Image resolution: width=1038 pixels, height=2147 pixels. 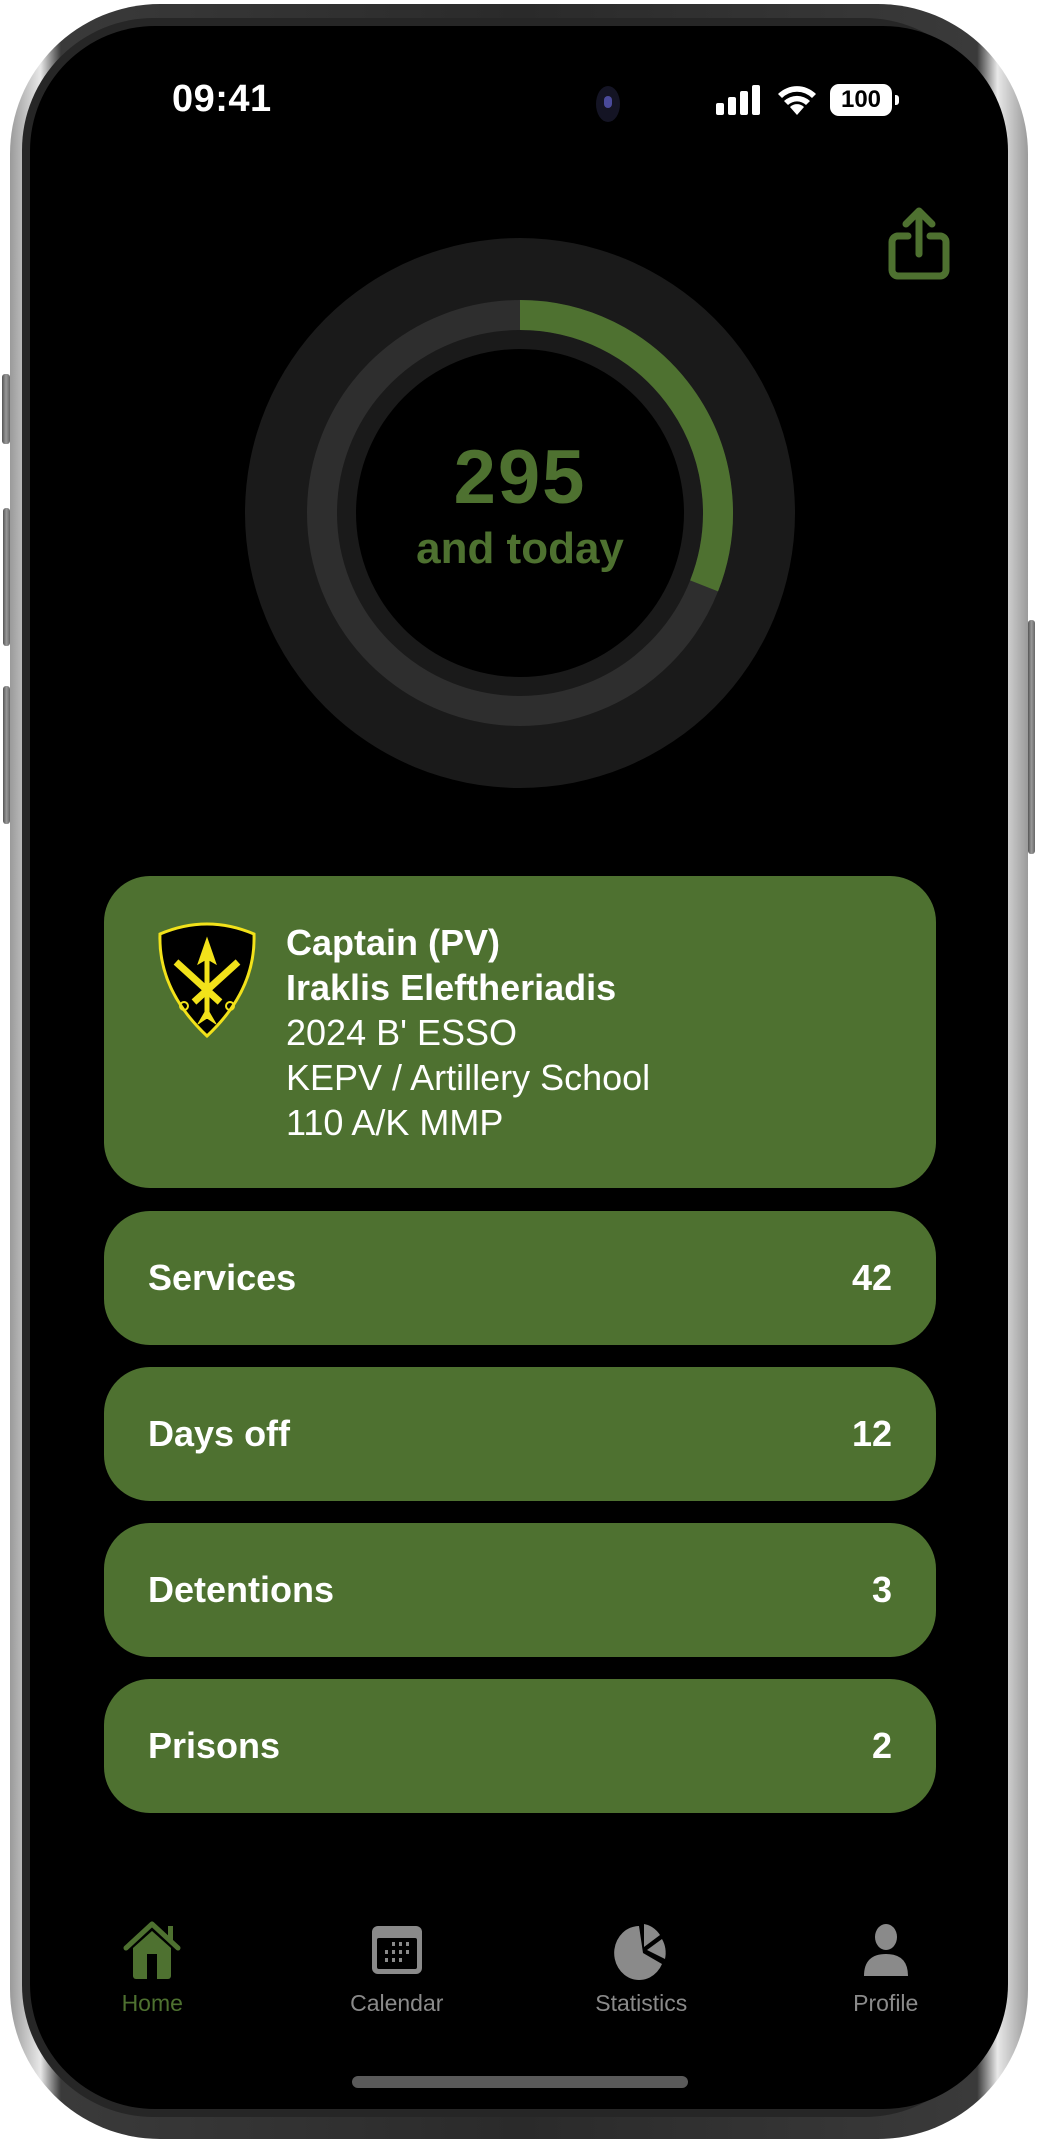 I want to click on profile-name: Iraklis Eleftheriadis, so click(x=451, y=987).